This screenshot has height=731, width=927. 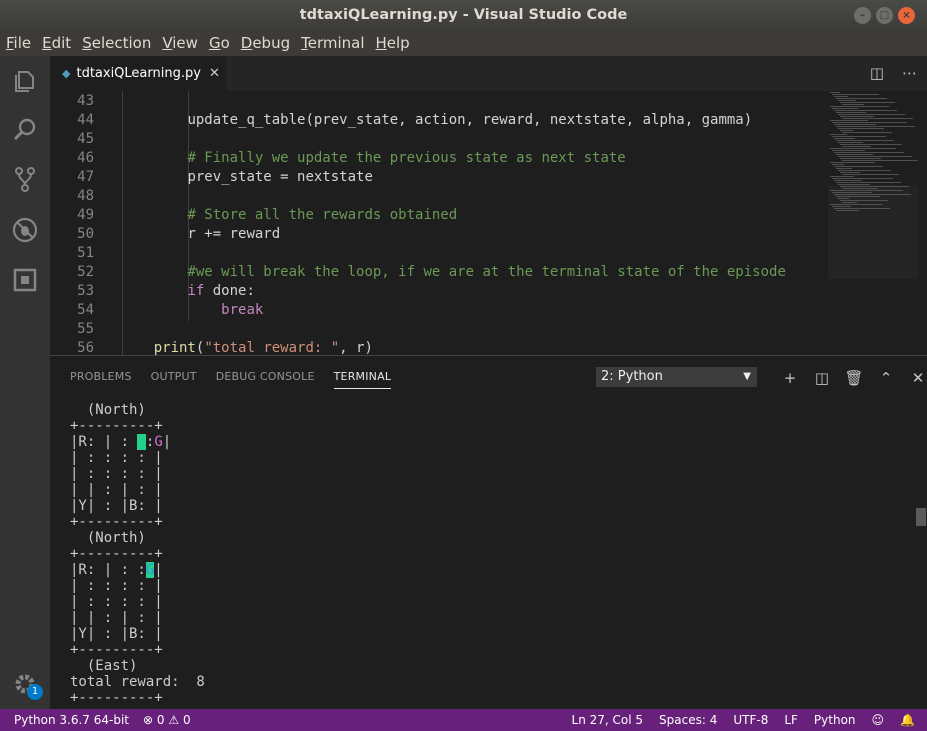 What do you see at coordinates (906, 15) in the screenshot?
I see `close-button: ×` at bounding box center [906, 15].